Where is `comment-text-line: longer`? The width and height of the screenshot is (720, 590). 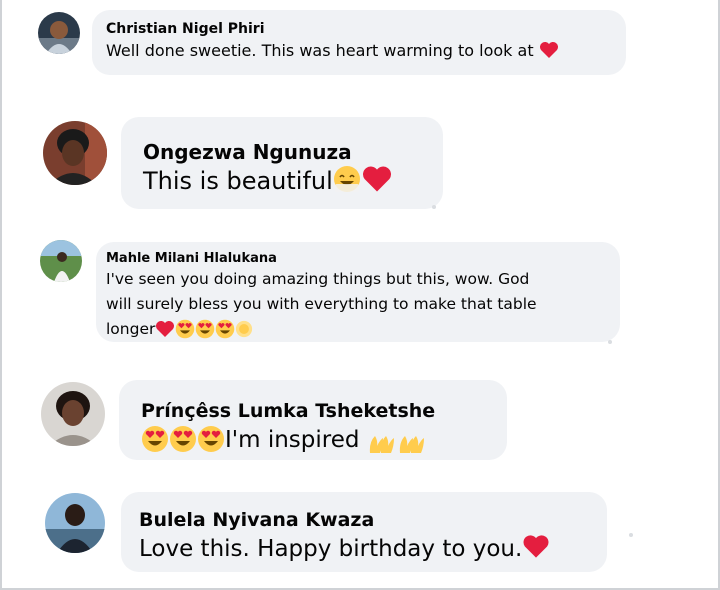 comment-text-line: longer is located at coordinates (358, 329).